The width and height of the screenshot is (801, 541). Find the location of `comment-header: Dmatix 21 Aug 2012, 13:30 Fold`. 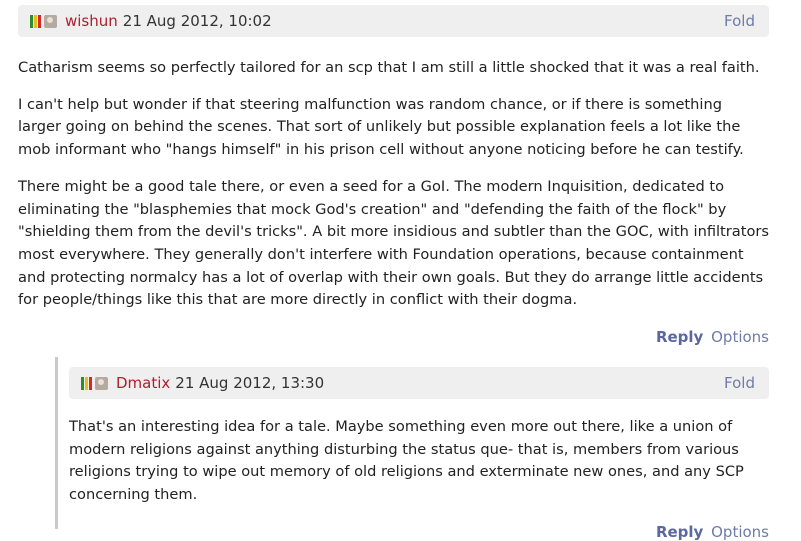

comment-header: Dmatix 21 Aug 2012, 13:30 Fold is located at coordinates (419, 383).